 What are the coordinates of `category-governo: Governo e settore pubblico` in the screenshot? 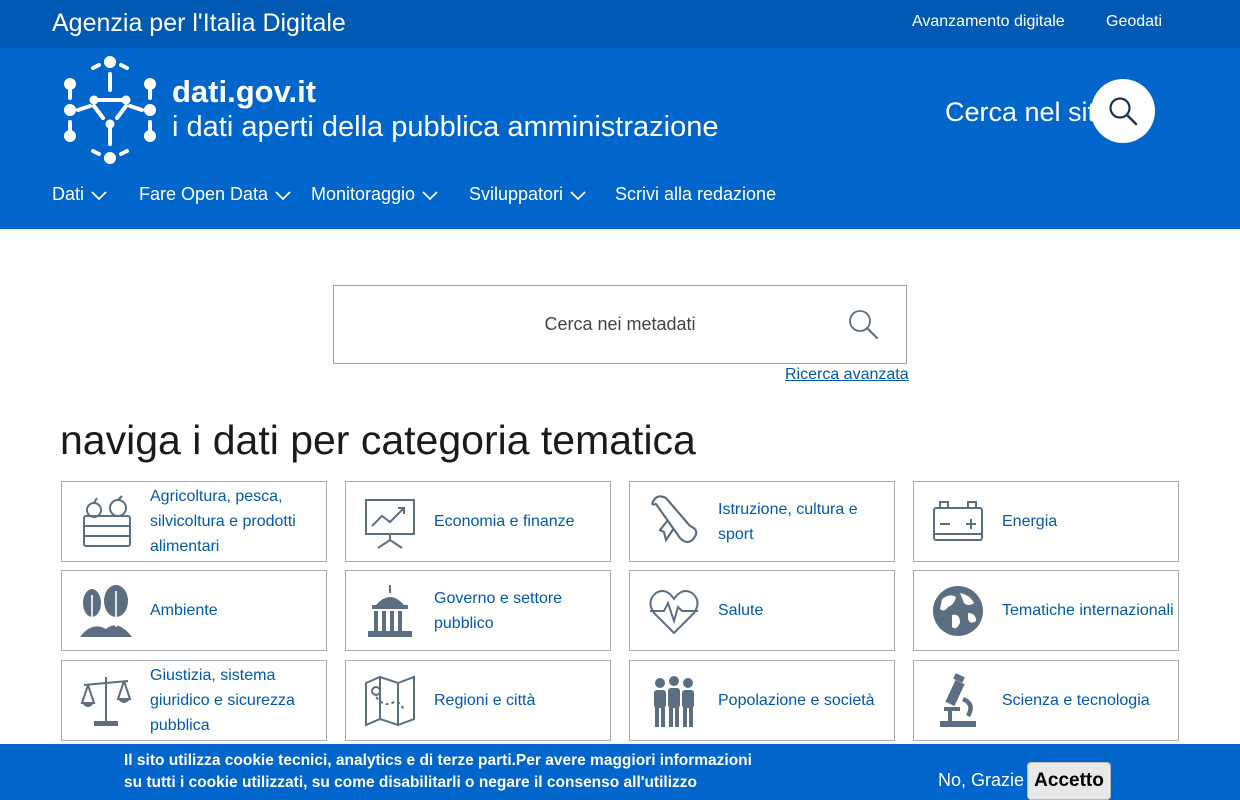 It's located at (478, 610).